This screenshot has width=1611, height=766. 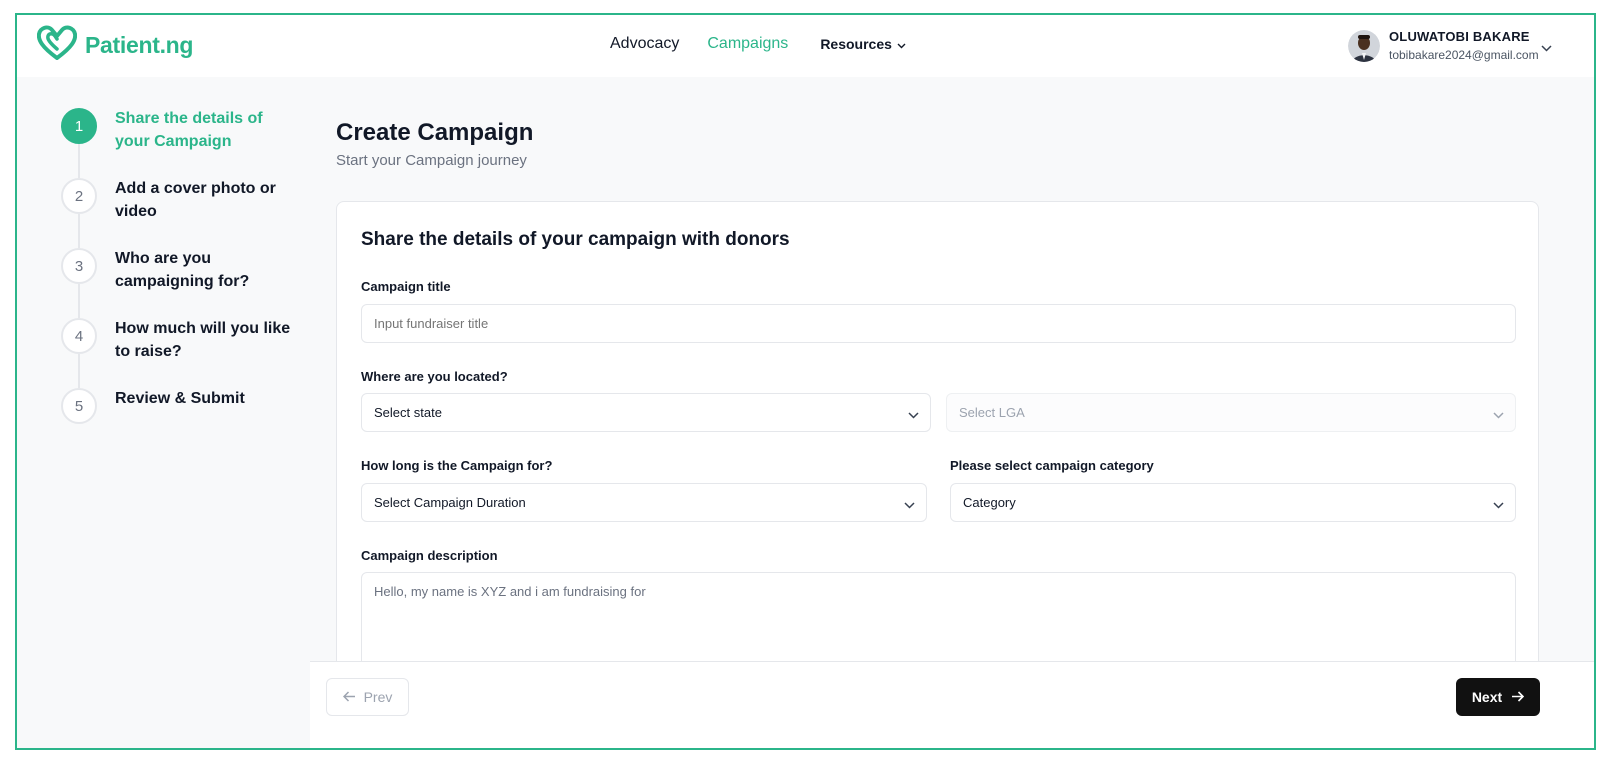 What do you see at coordinates (79, 126) in the screenshot?
I see `step-number: 1` at bounding box center [79, 126].